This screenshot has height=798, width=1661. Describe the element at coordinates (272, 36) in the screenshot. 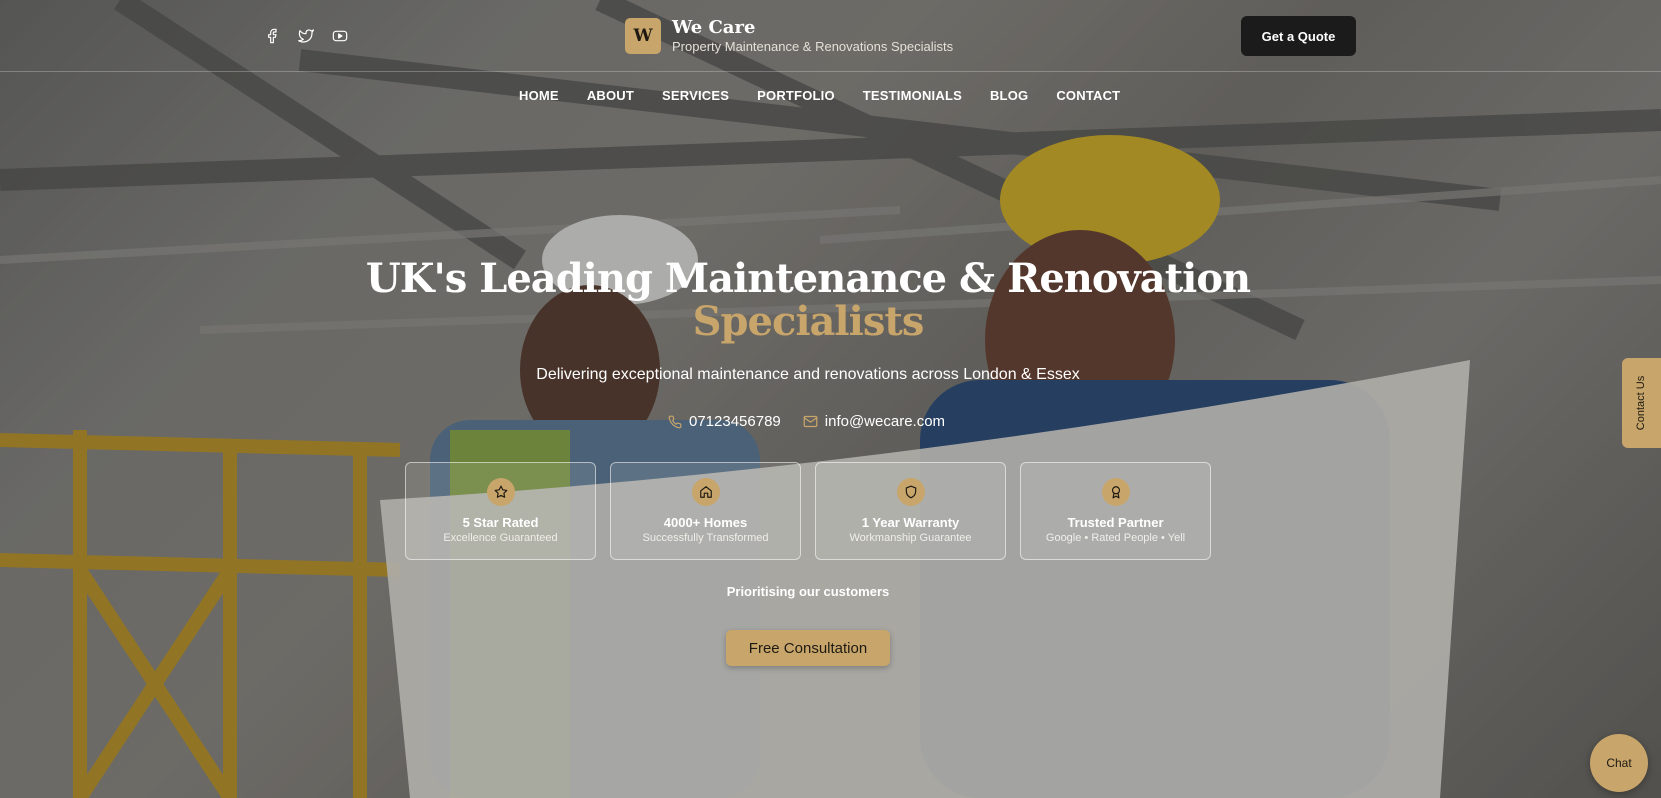

I see `facebook-icon` at that location.